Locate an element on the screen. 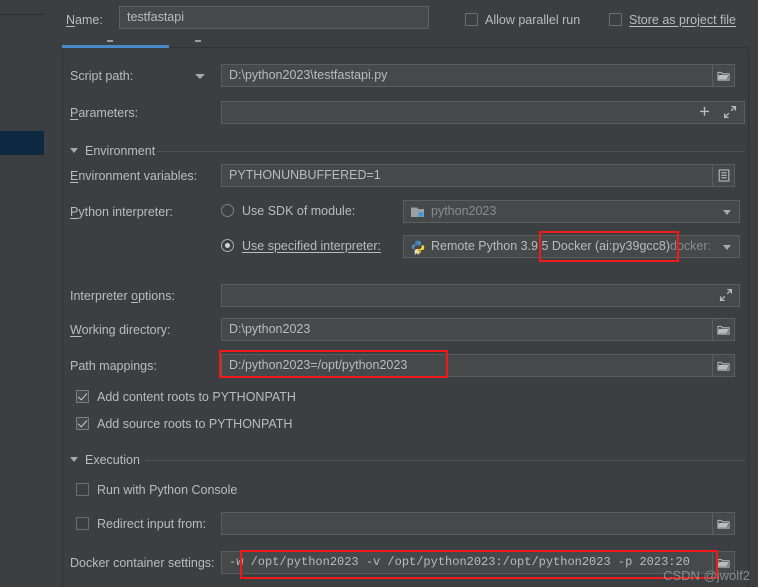 The height and width of the screenshot is (587, 758). run-with-python-console-label: Run with Python Console is located at coordinates (167, 489).